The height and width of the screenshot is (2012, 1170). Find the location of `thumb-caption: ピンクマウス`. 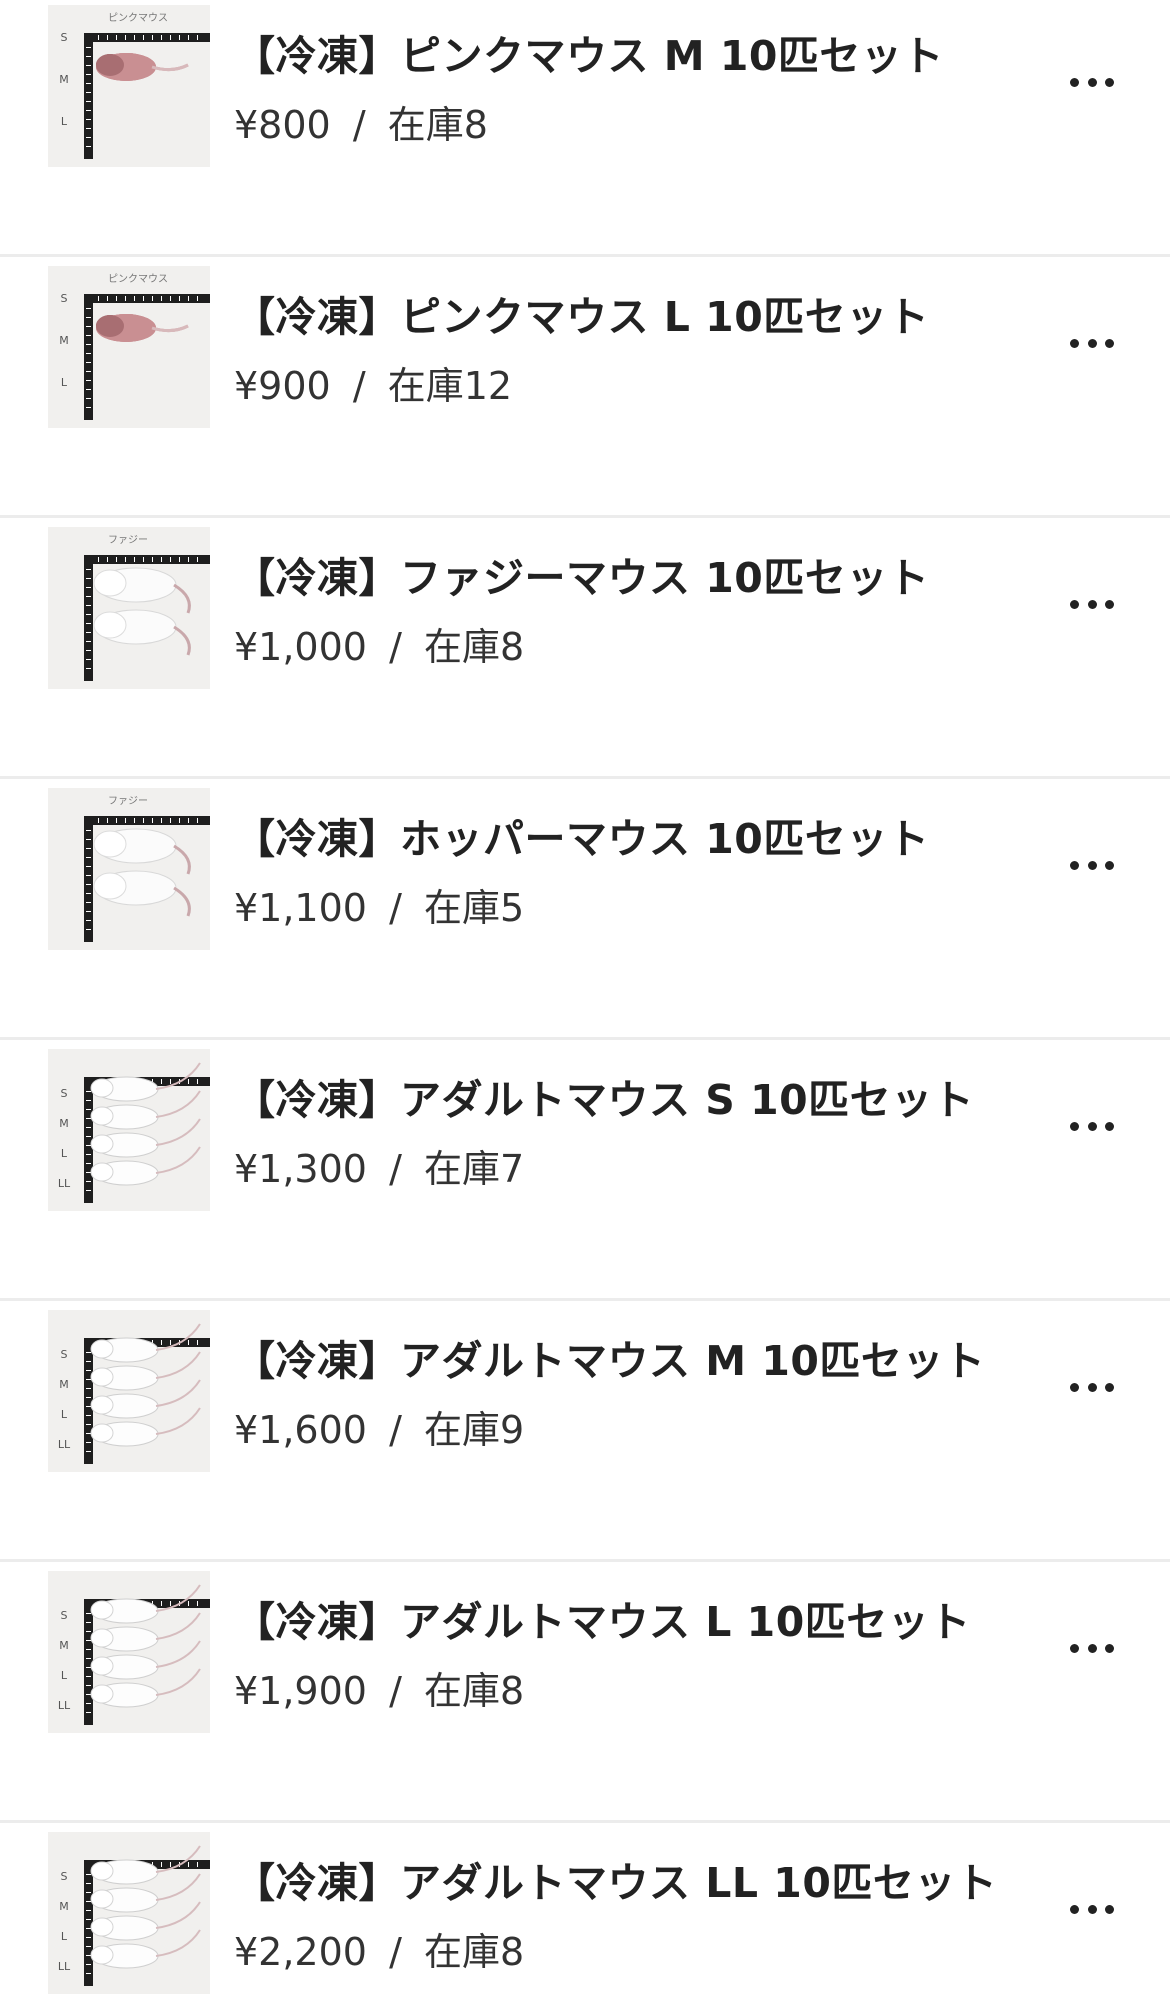

thumb-caption: ピンクマウス is located at coordinates (138, 279).